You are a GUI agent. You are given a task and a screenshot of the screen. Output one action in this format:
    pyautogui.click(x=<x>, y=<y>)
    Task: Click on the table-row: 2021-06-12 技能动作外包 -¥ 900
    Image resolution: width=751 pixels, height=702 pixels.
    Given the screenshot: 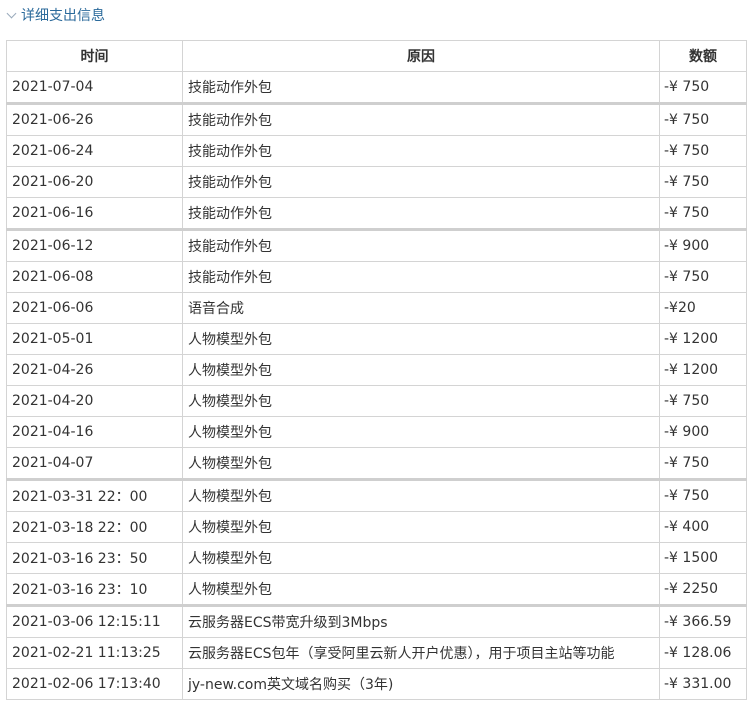 What is the action you would take?
    pyautogui.click(x=376, y=245)
    